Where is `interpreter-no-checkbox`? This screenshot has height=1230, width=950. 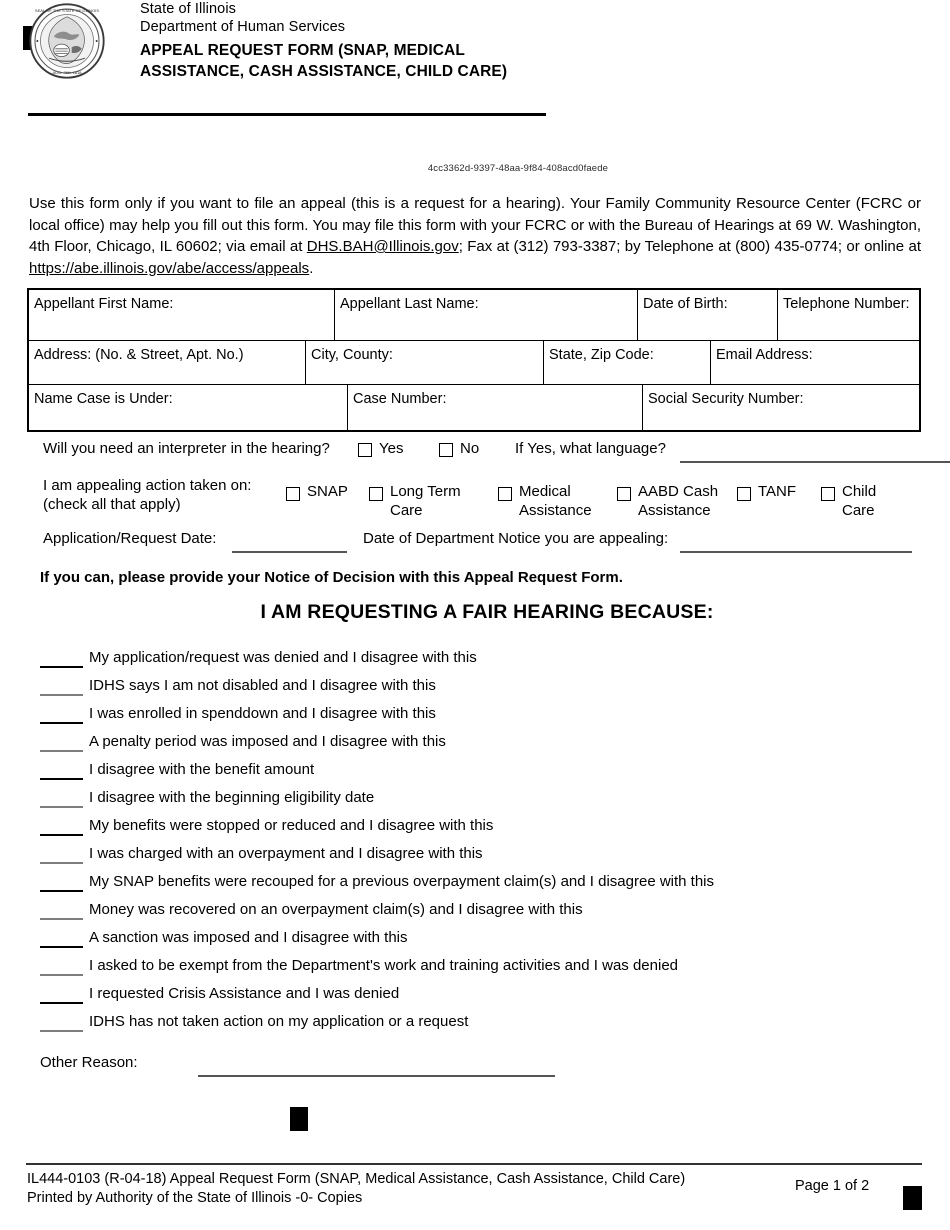 interpreter-no-checkbox is located at coordinates (446, 450).